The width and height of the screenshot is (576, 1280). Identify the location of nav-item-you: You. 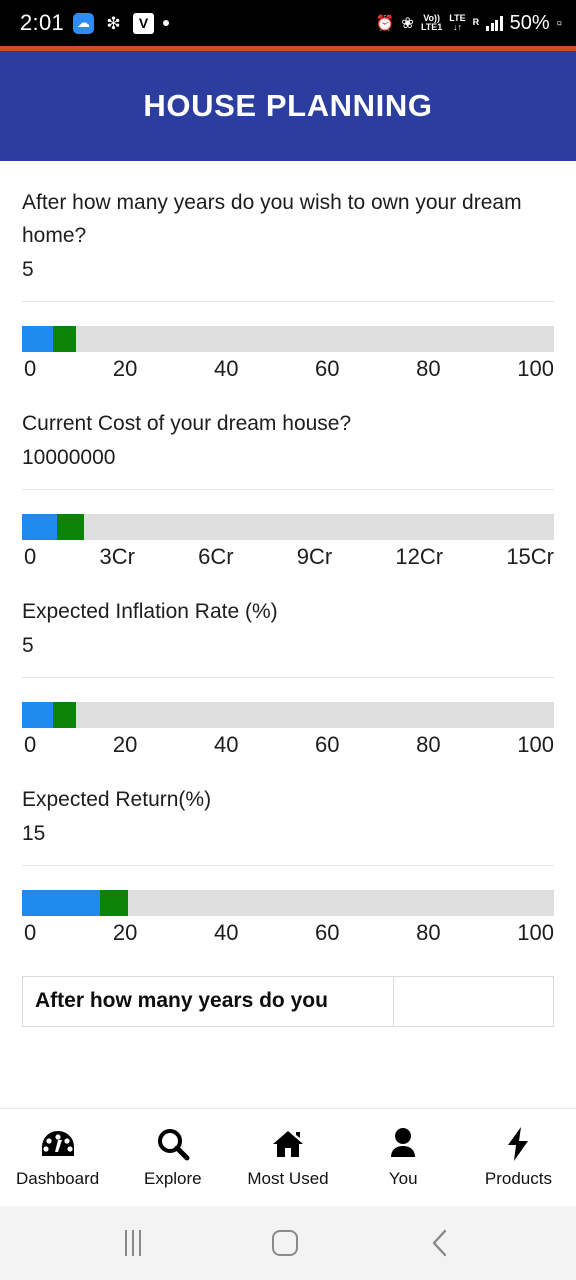
(403, 1157).